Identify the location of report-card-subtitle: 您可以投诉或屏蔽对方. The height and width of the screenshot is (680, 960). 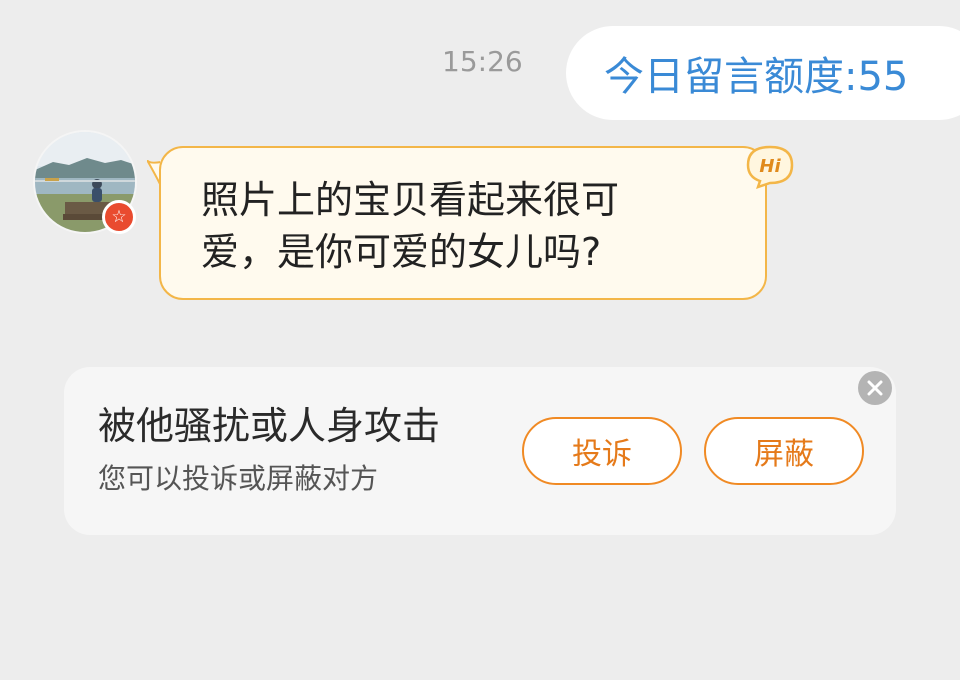
(238, 478).